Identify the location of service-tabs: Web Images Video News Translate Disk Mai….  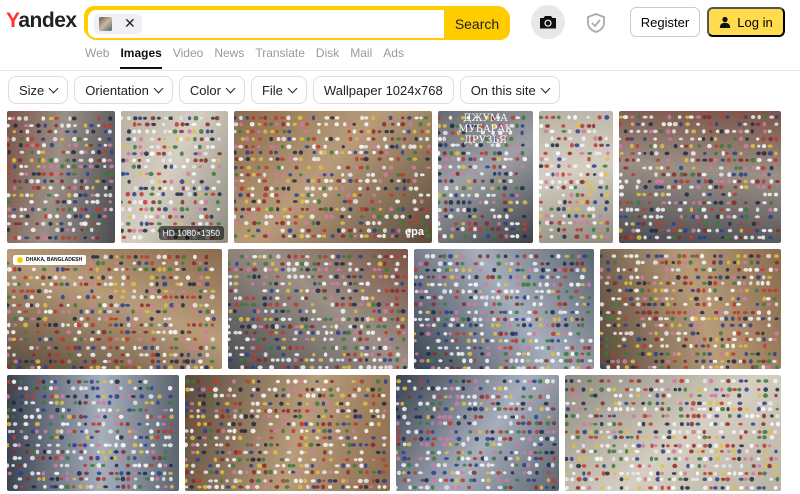
(250, 57).